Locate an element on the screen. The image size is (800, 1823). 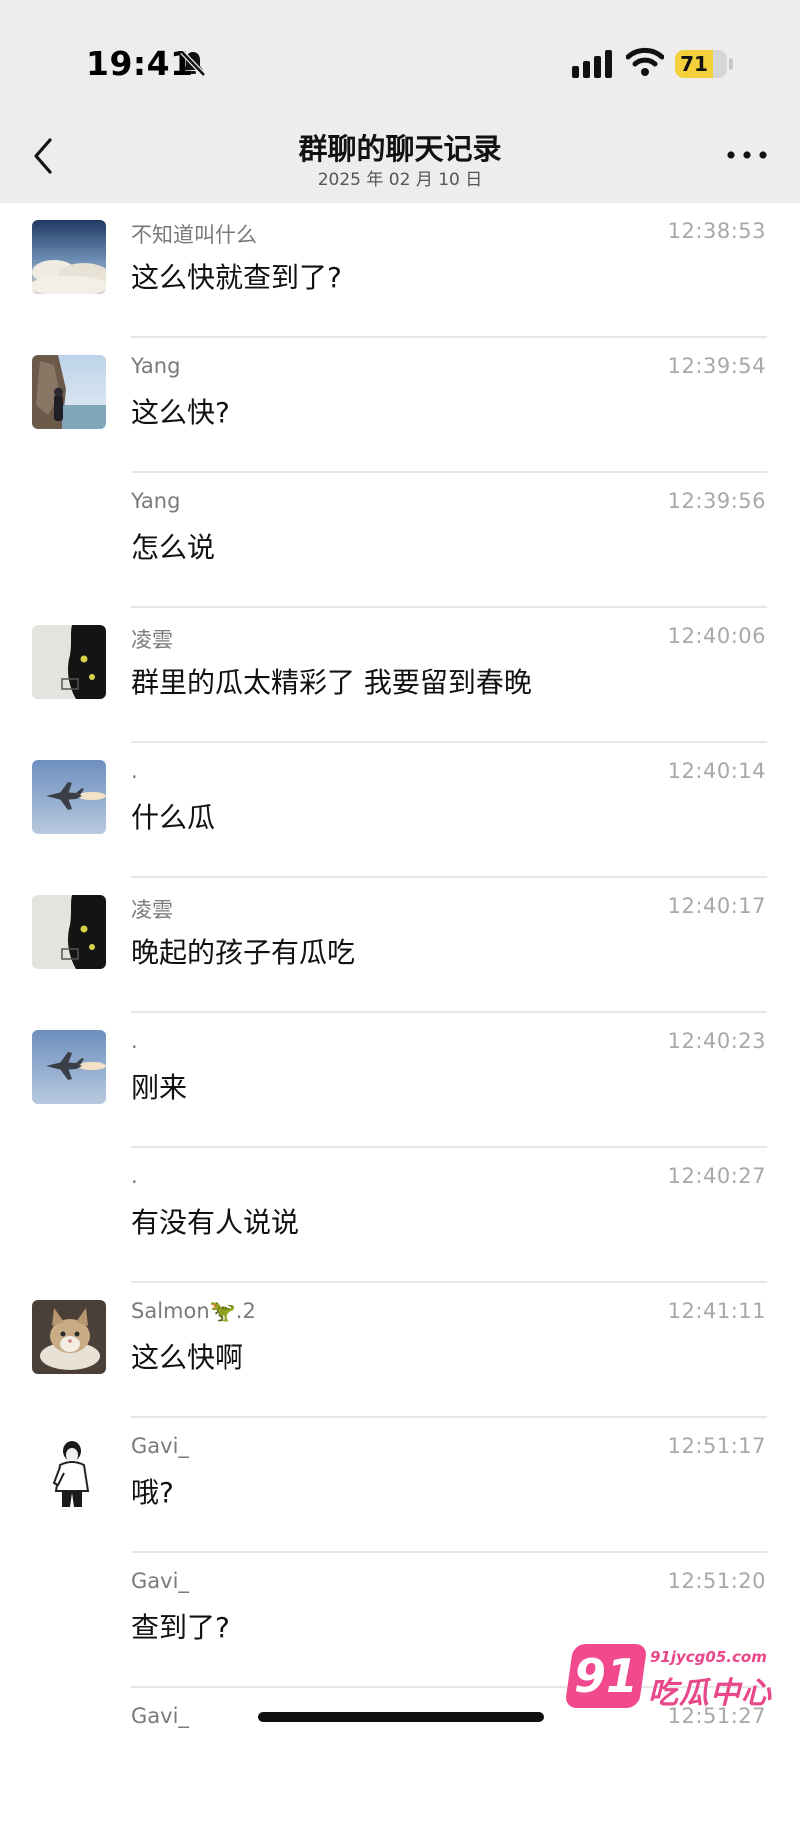
watermark-name: 吃瓜中心 is located at coordinates (710, 1693).